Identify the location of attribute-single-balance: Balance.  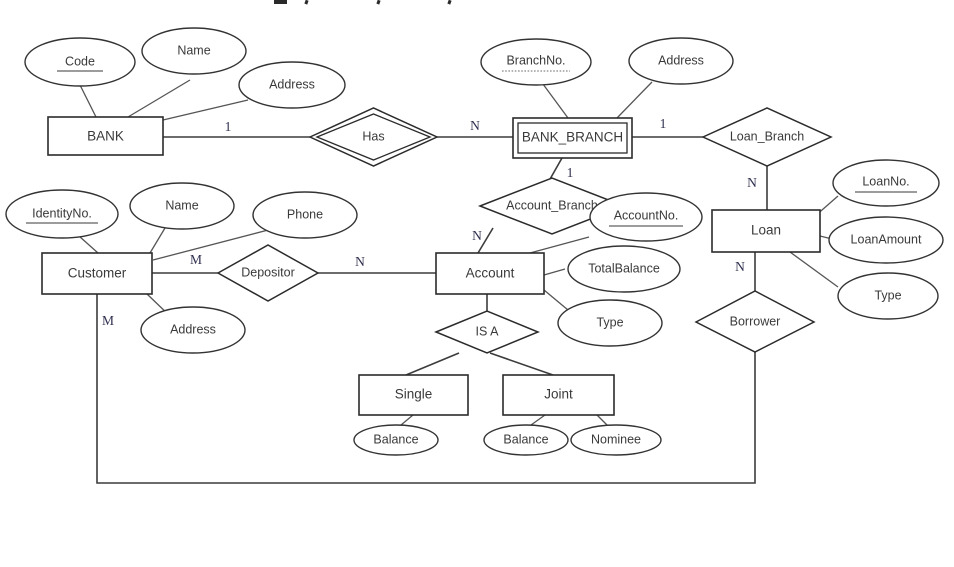
(396, 440).